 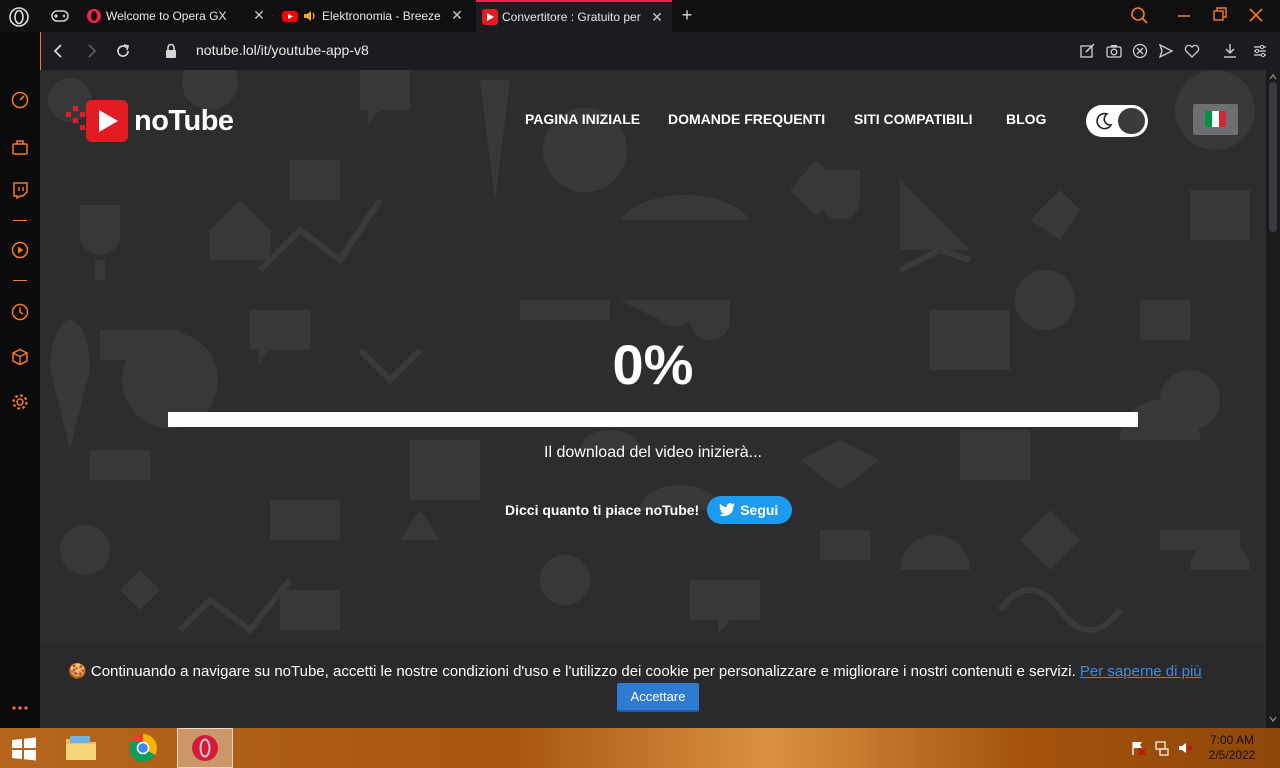 I want to click on nav-compatible-sites: SITI COMPATIBILI, so click(x=913, y=119).